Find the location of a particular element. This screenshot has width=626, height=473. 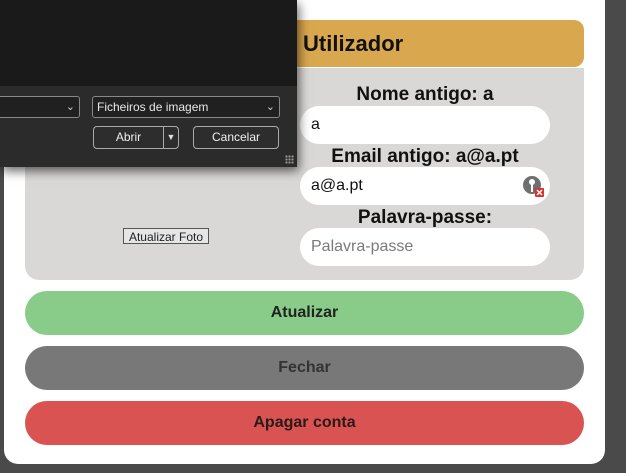

filename-combo: ⌄ is located at coordinates (40, 107).